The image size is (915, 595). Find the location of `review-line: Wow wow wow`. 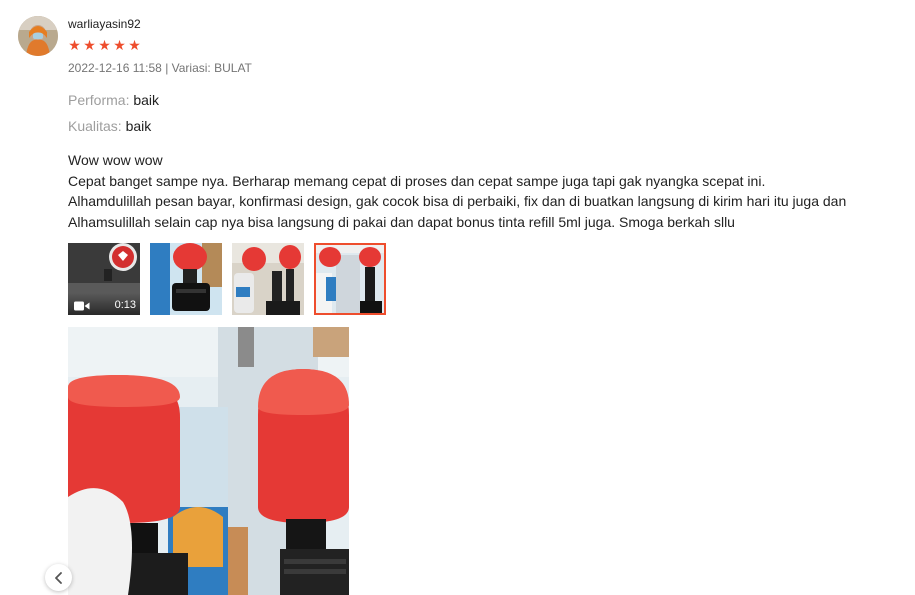

review-line: Wow wow wow is located at coordinates (115, 160).